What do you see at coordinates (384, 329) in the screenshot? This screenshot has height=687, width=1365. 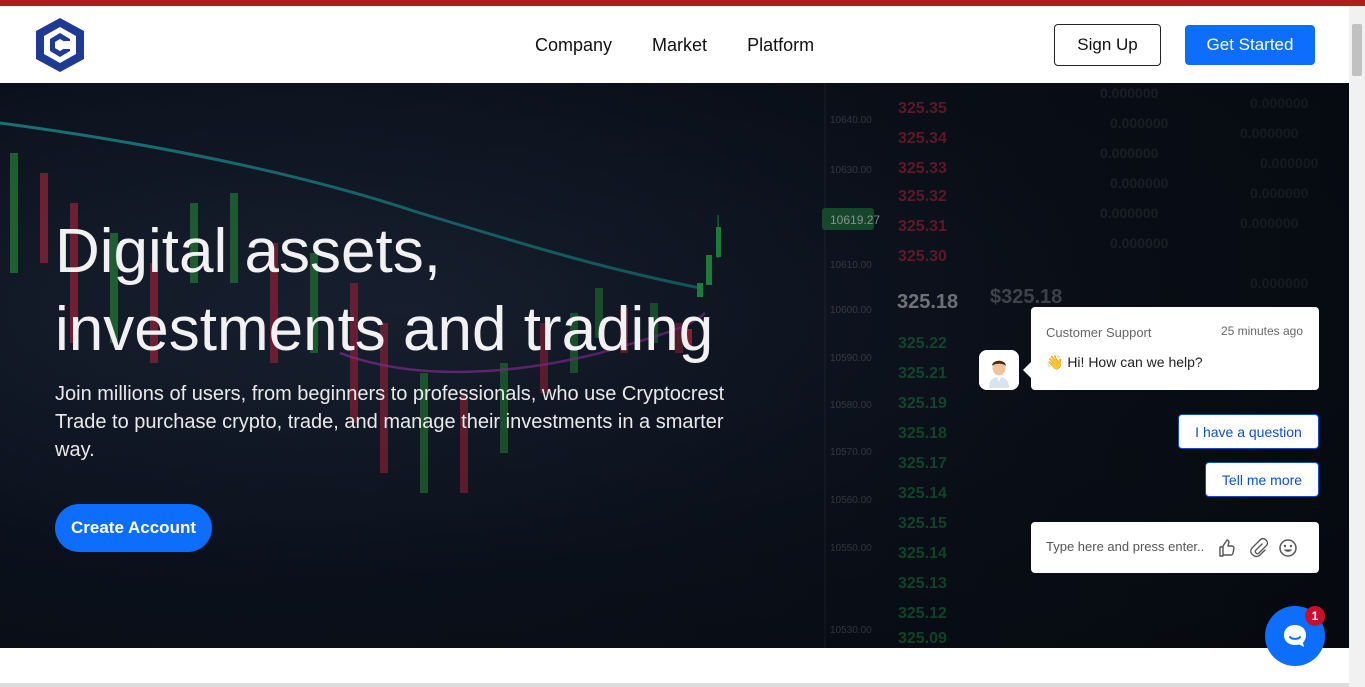 I see `hero-title-line-2: investments and trading` at bounding box center [384, 329].